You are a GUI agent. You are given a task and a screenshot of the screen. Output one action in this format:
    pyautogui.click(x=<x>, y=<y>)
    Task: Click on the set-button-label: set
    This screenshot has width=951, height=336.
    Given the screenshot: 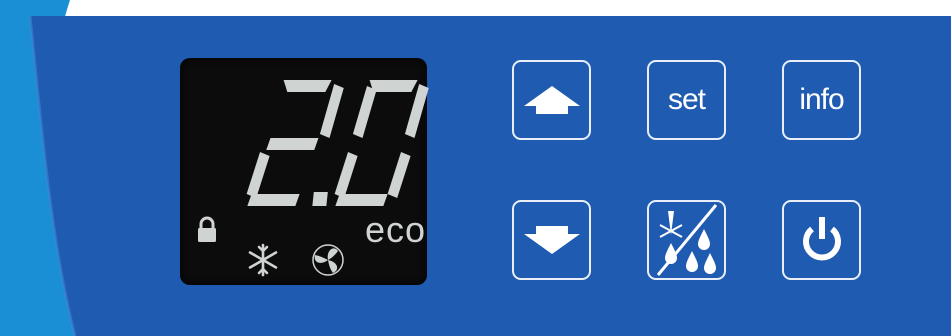 What is the action you would take?
    pyautogui.click(x=686, y=99)
    